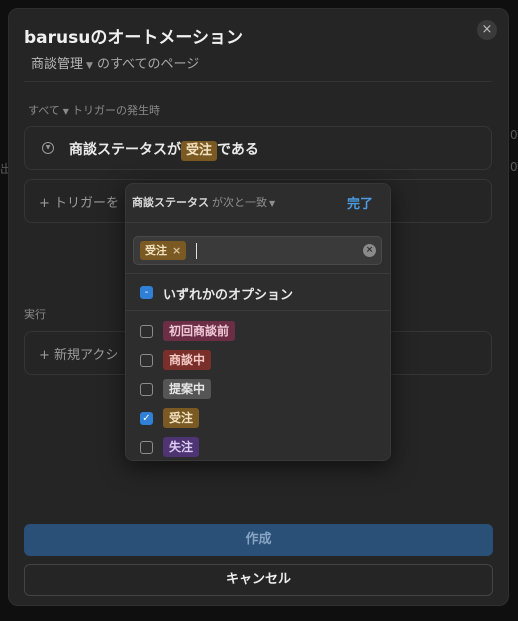  I want to click on filter-header: 商談ステータス が次と一致 ▼, so click(203, 202).